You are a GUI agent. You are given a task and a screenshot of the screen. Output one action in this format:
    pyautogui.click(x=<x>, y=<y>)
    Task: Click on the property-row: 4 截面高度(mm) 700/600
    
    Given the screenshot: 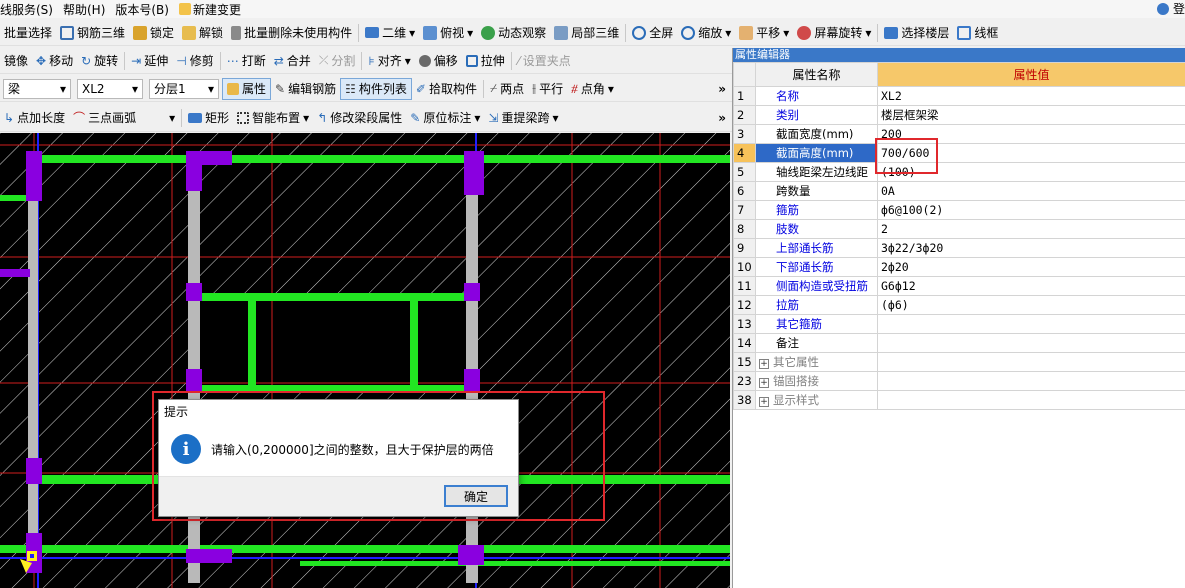 What is the action you would take?
    pyautogui.click(x=959, y=153)
    